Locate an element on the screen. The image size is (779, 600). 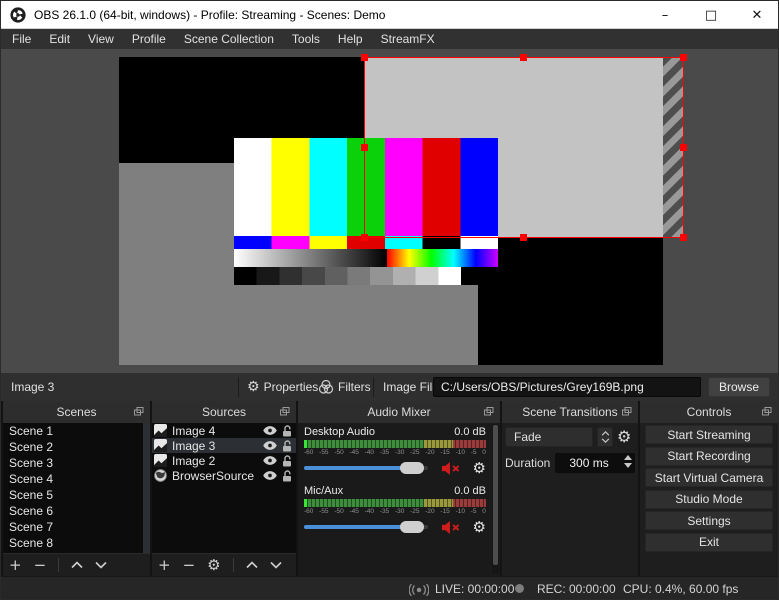
live-timer: LIVE: 00:00:00 is located at coordinates (475, 589).